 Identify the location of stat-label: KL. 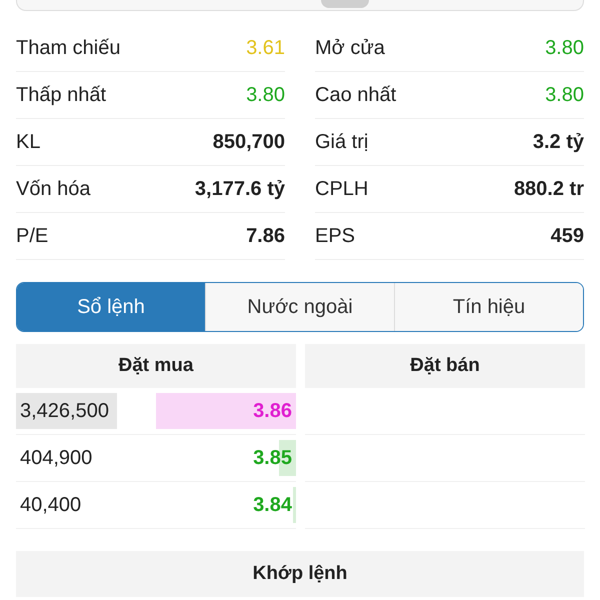
(28, 142).